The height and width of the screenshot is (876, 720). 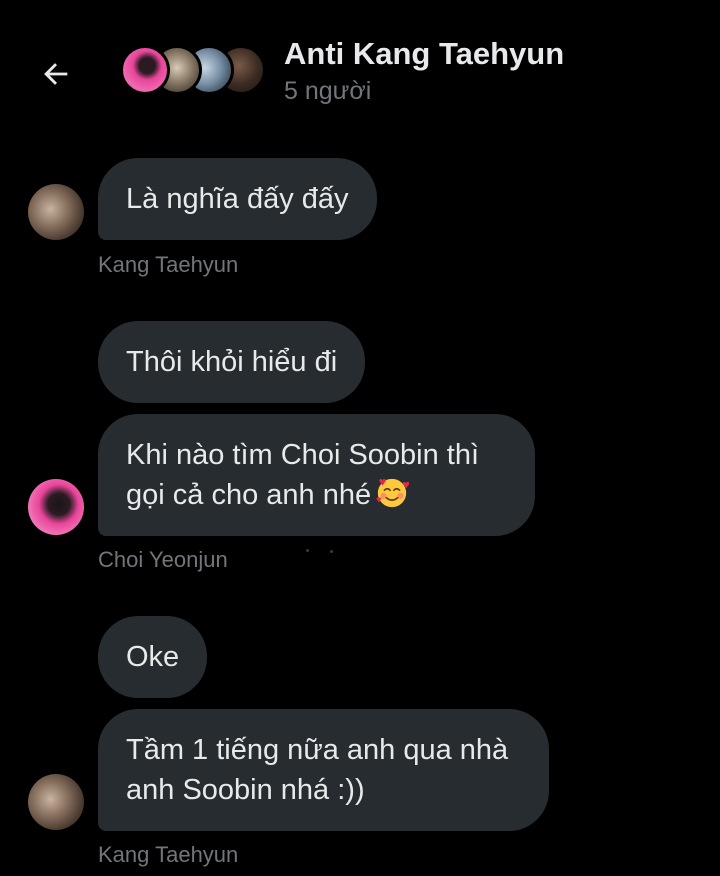 I want to click on group-avatar-stack, so click(x=195, y=73).